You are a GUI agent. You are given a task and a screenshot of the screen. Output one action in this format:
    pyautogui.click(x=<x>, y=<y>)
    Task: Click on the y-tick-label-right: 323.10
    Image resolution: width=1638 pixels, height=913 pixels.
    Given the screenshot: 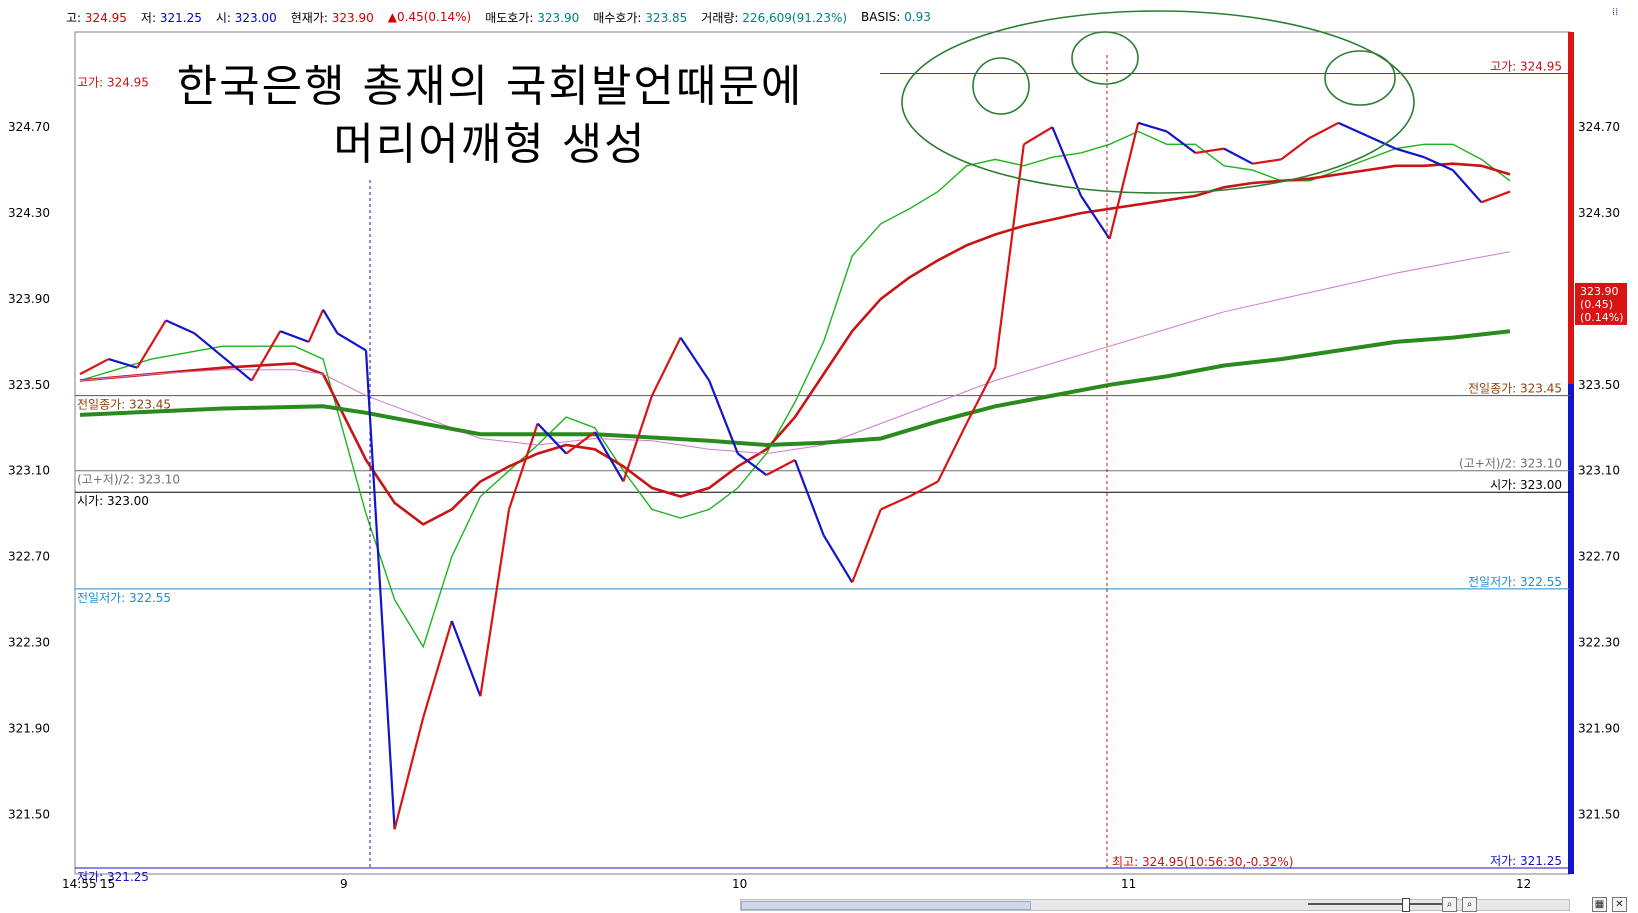 What is the action you would take?
    pyautogui.click(x=1599, y=471)
    